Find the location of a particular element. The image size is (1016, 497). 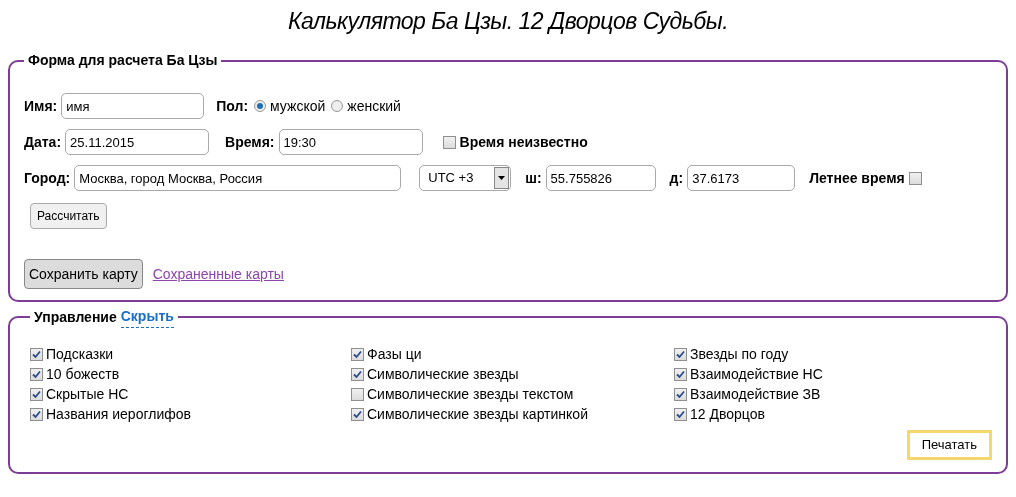

field-label: д: is located at coordinates (676, 178).